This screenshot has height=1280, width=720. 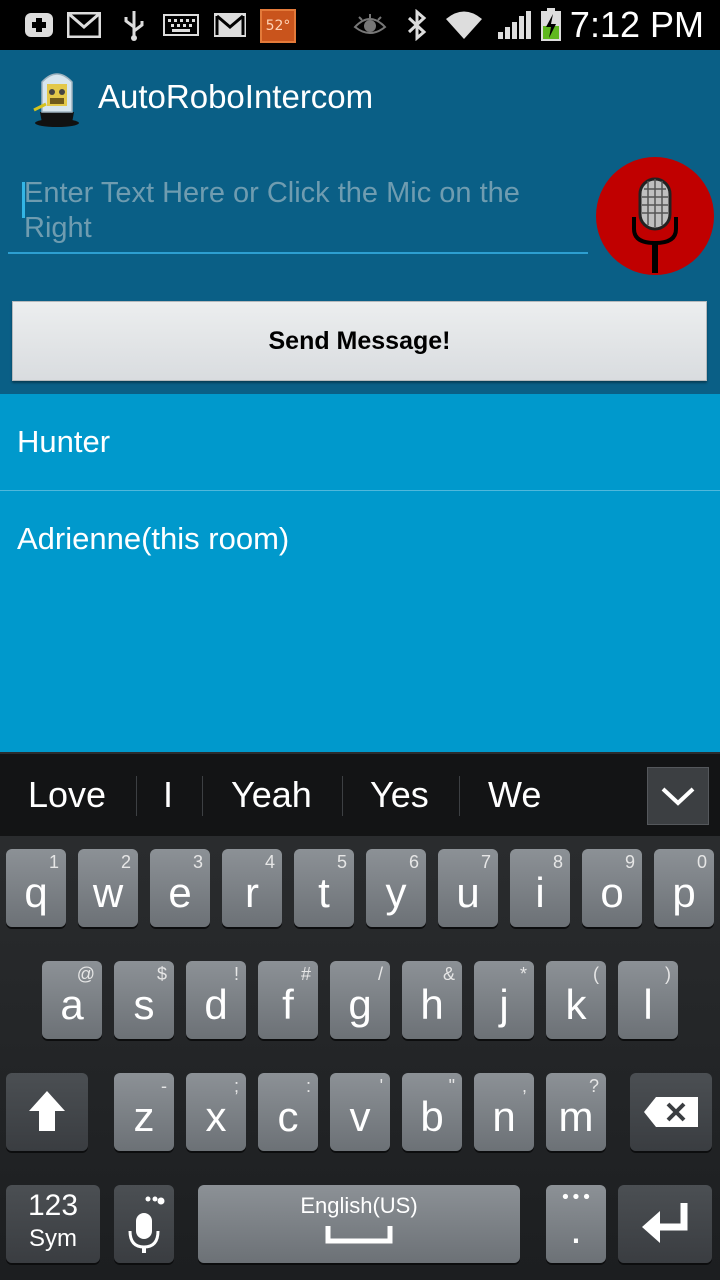 What do you see at coordinates (655, 225) in the screenshot?
I see `microphone-icon` at bounding box center [655, 225].